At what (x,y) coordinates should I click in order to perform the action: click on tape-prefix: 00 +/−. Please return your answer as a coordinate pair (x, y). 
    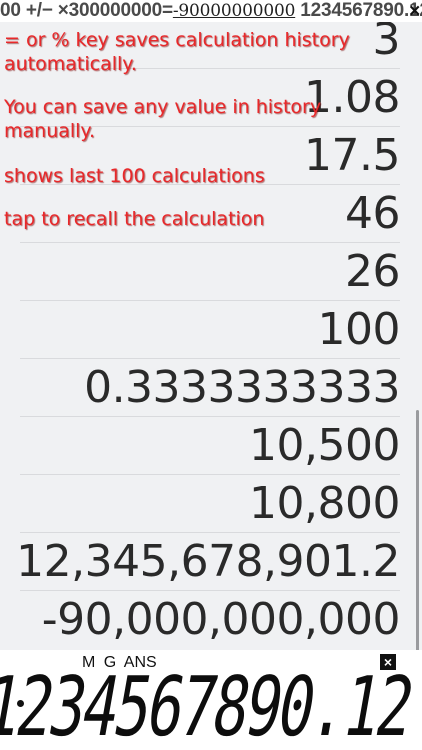
    Looking at the image, I should click on (26, 10).